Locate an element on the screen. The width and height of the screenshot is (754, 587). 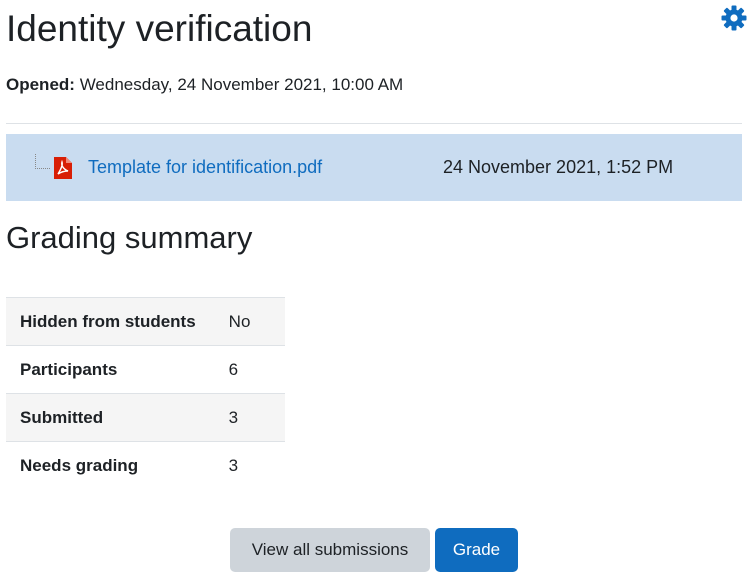
row-label: Needs grading is located at coordinates (79, 465).